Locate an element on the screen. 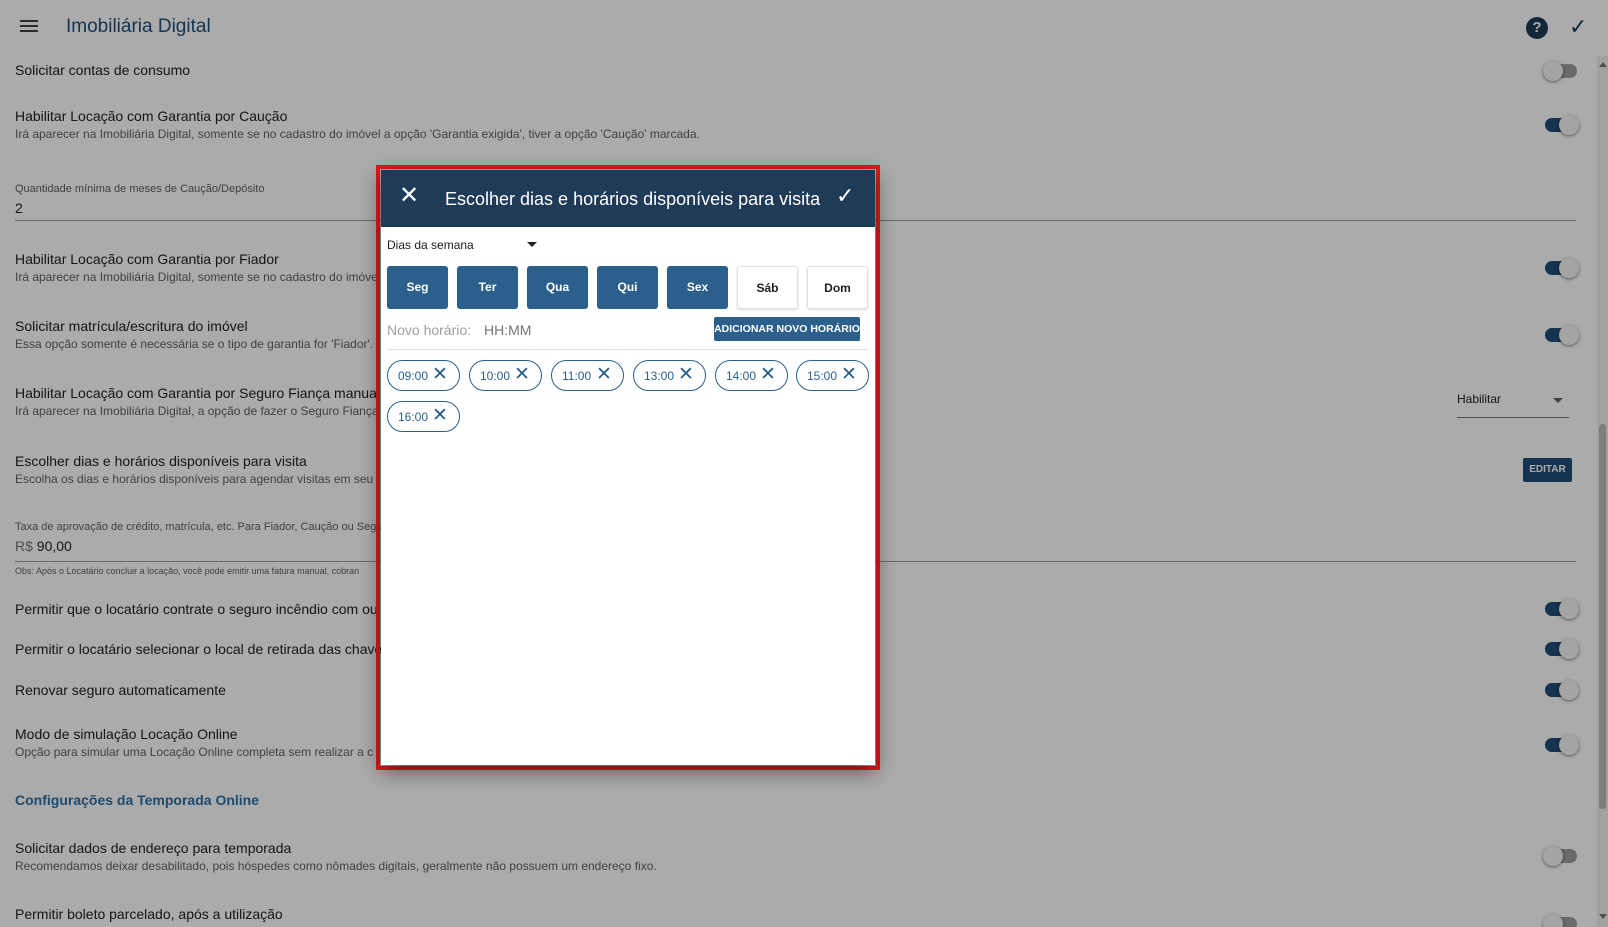 This screenshot has height=927, width=1608. caret-down-icon is located at coordinates (532, 244).